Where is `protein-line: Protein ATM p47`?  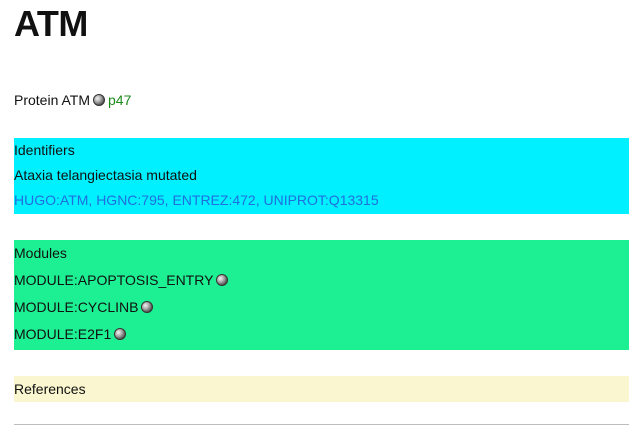 protein-line: Protein ATM p47 is located at coordinates (72, 100).